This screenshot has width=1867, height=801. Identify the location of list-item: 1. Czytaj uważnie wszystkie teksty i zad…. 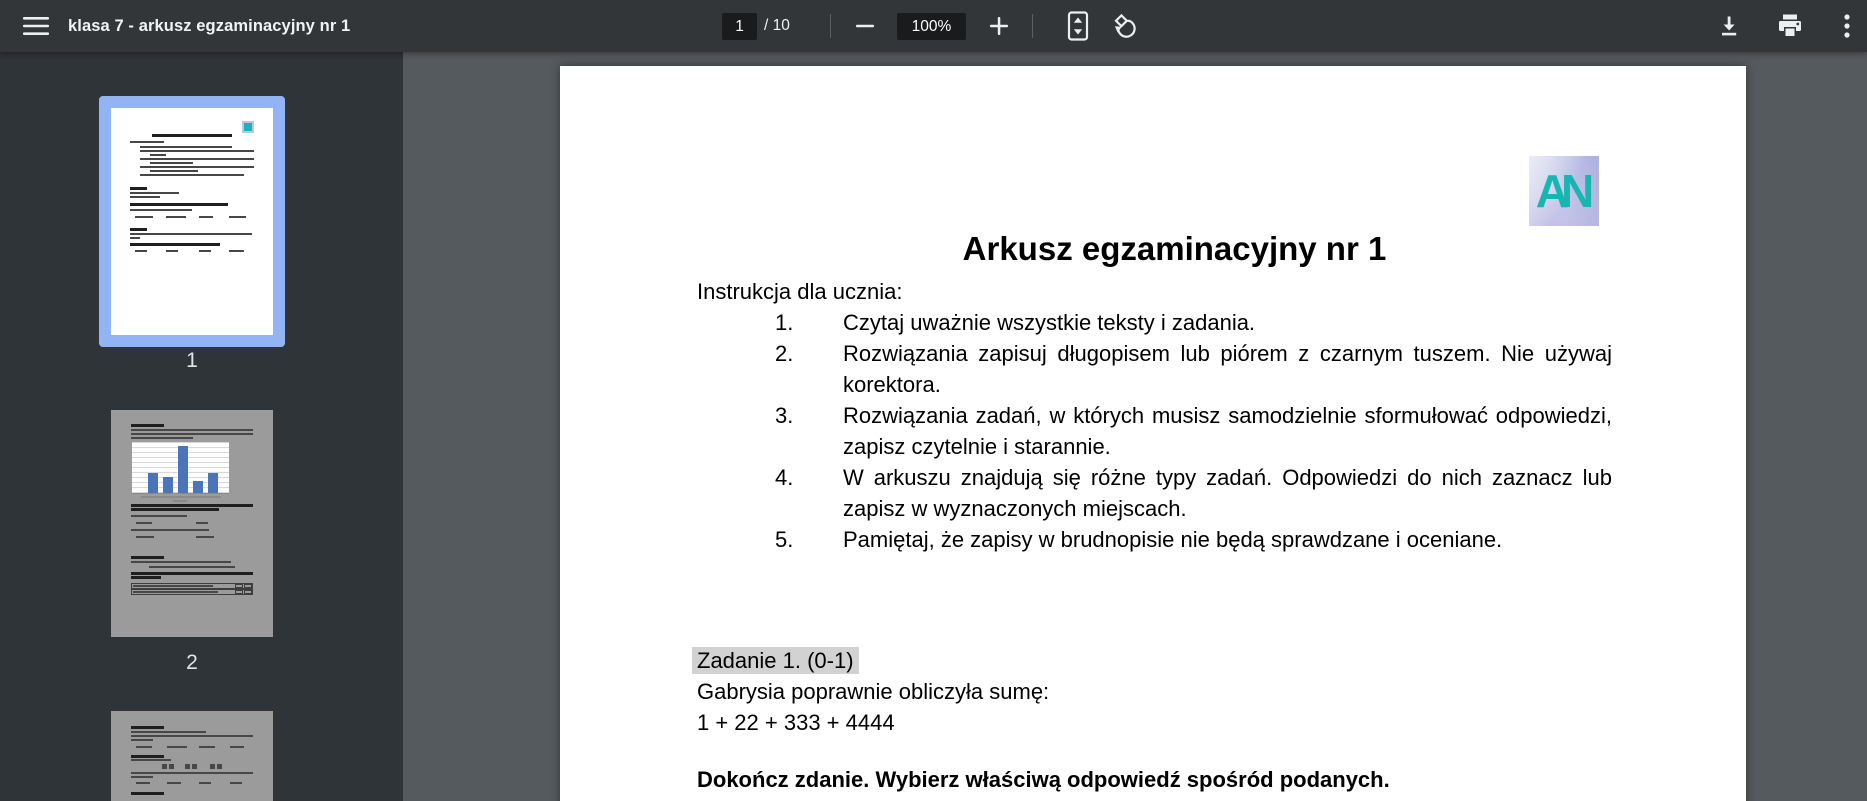
(1154, 322).